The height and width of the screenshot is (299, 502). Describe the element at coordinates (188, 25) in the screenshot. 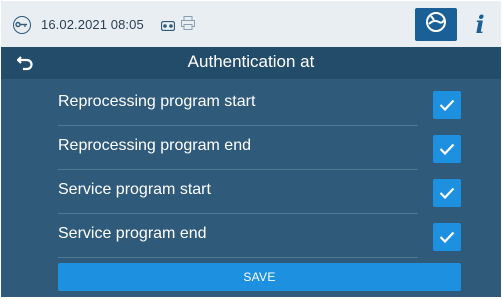

I see `printer-icon` at that location.